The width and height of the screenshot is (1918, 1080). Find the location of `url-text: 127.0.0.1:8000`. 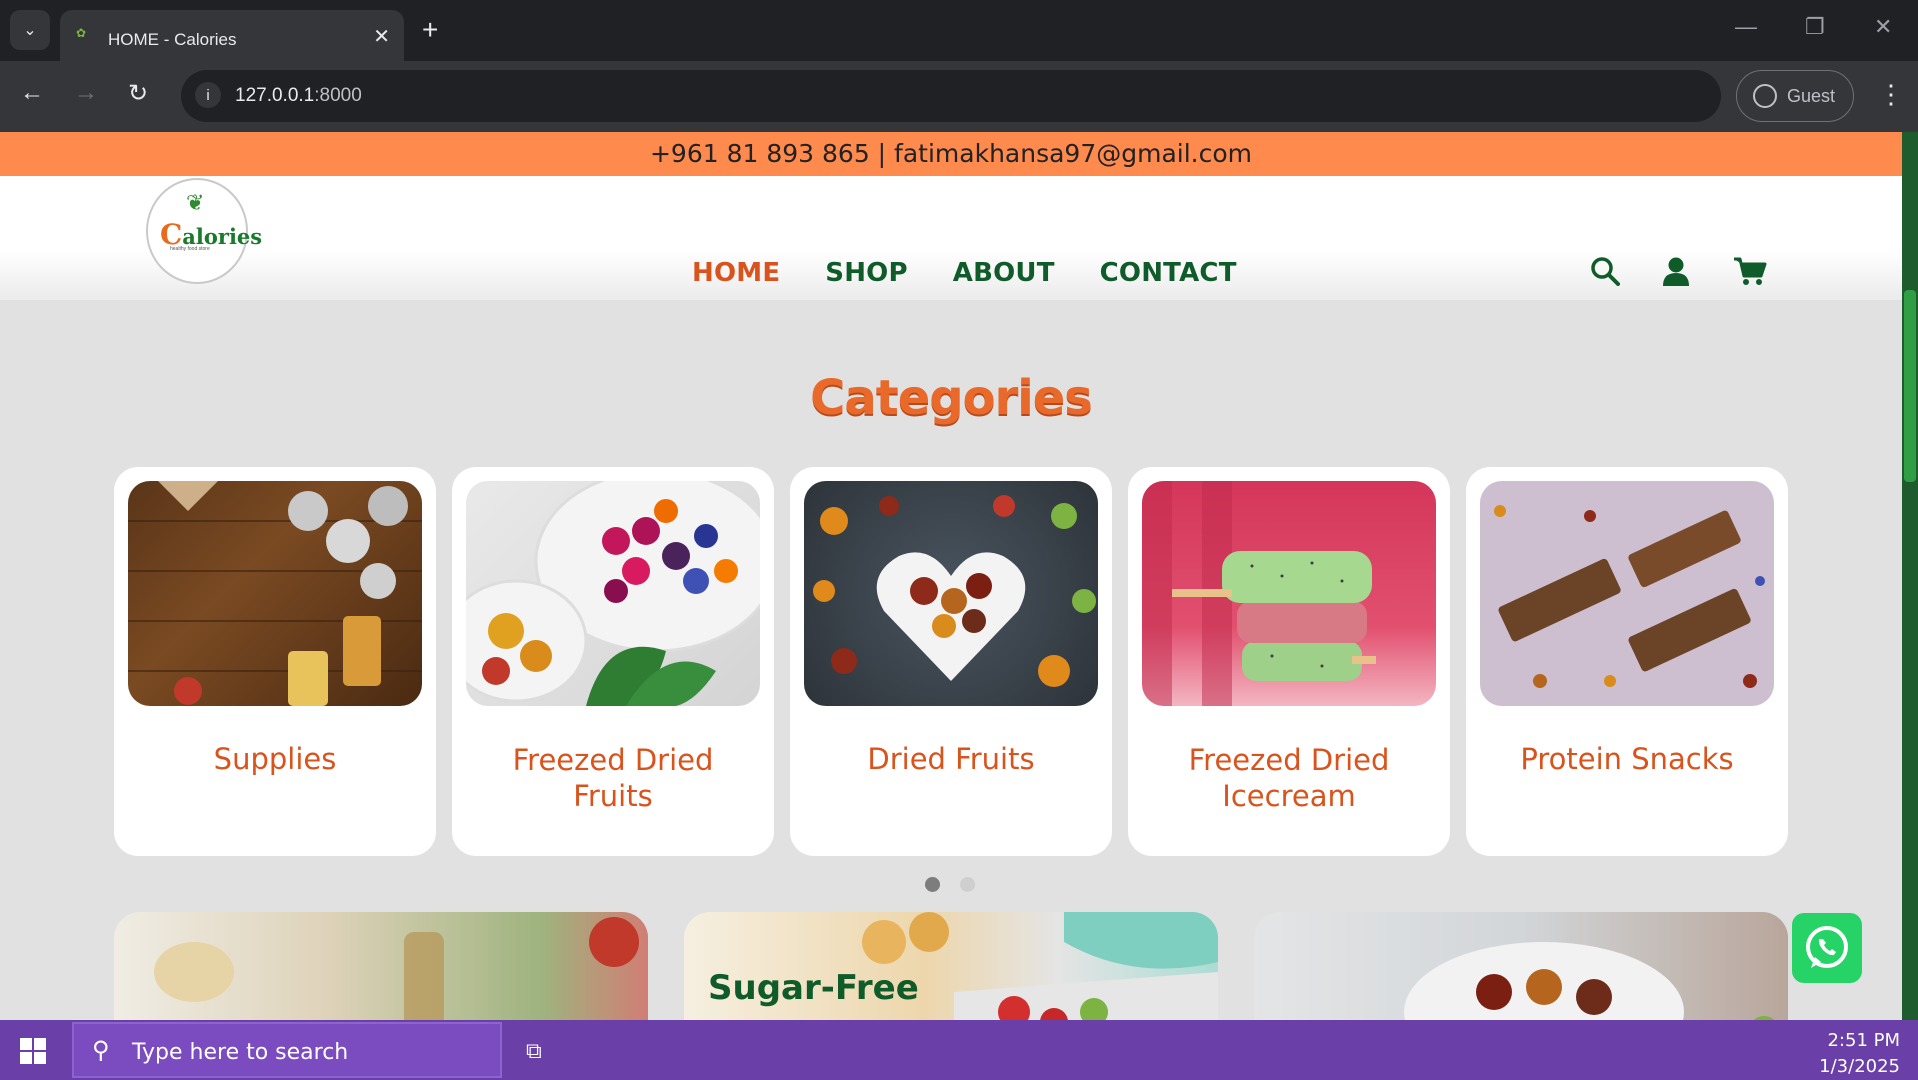

url-text: 127.0.0.1:8000 is located at coordinates (298, 96).